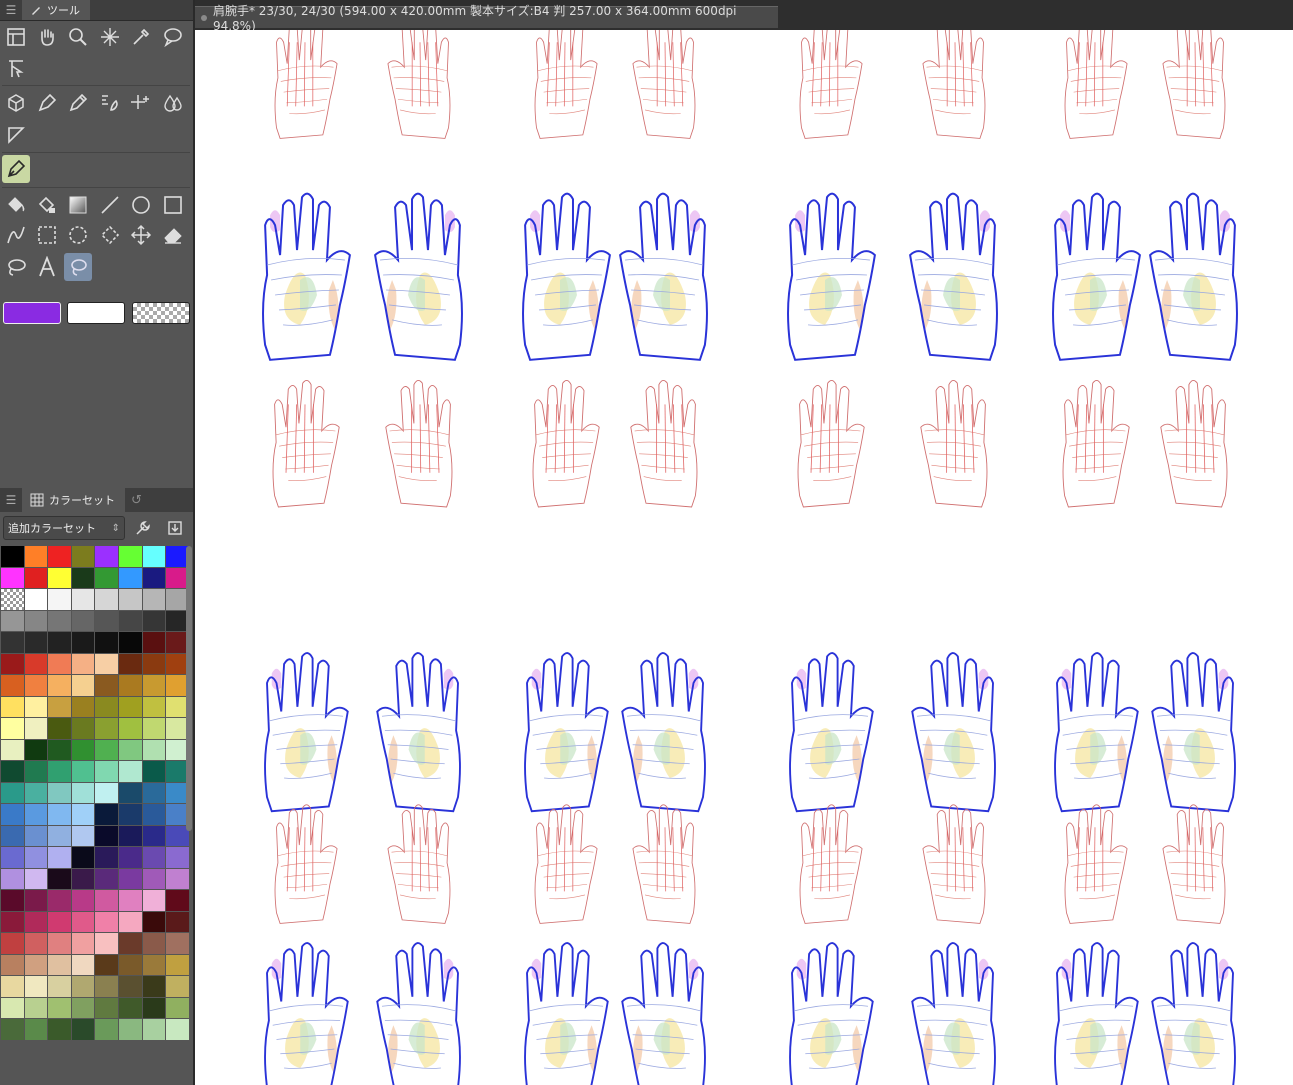  I want to click on fill-close-tool, so click(47, 205).